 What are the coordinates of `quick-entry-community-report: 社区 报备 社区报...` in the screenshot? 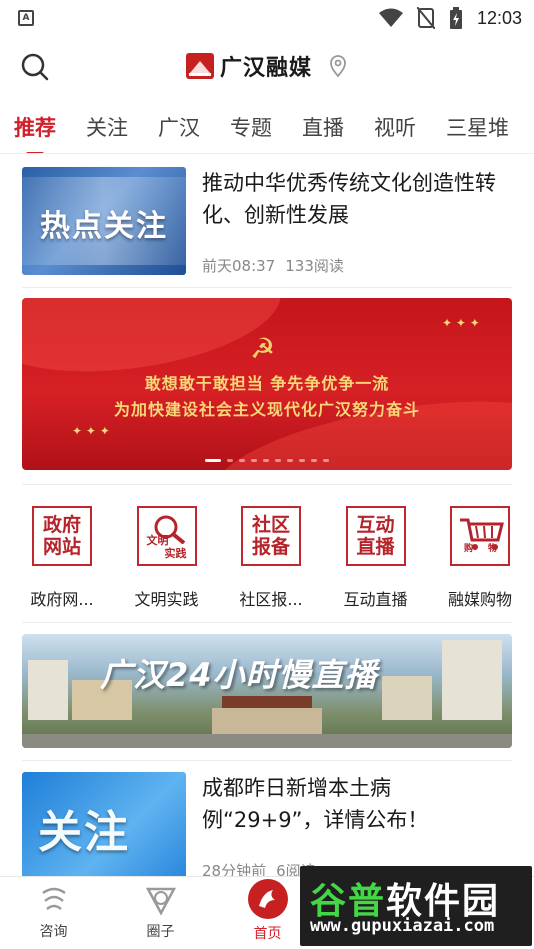 It's located at (271, 558).